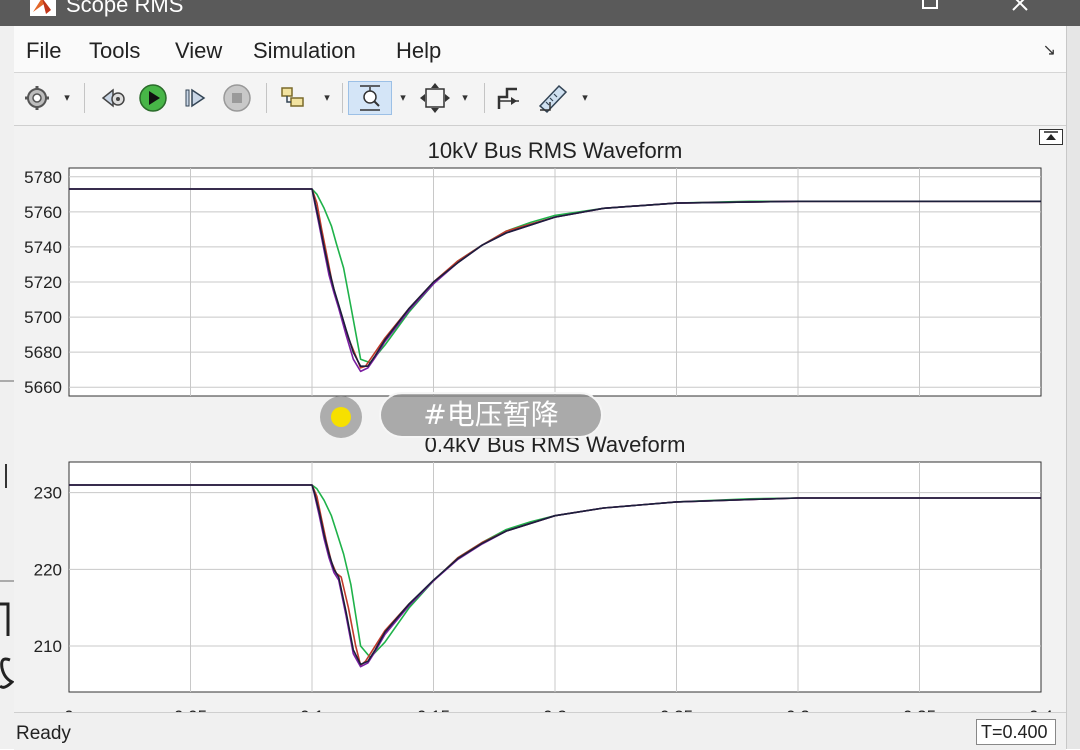 Image resolution: width=1080 pixels, height=750 pixels. I want to click on matlab-logo-icon, so click(43, 8).